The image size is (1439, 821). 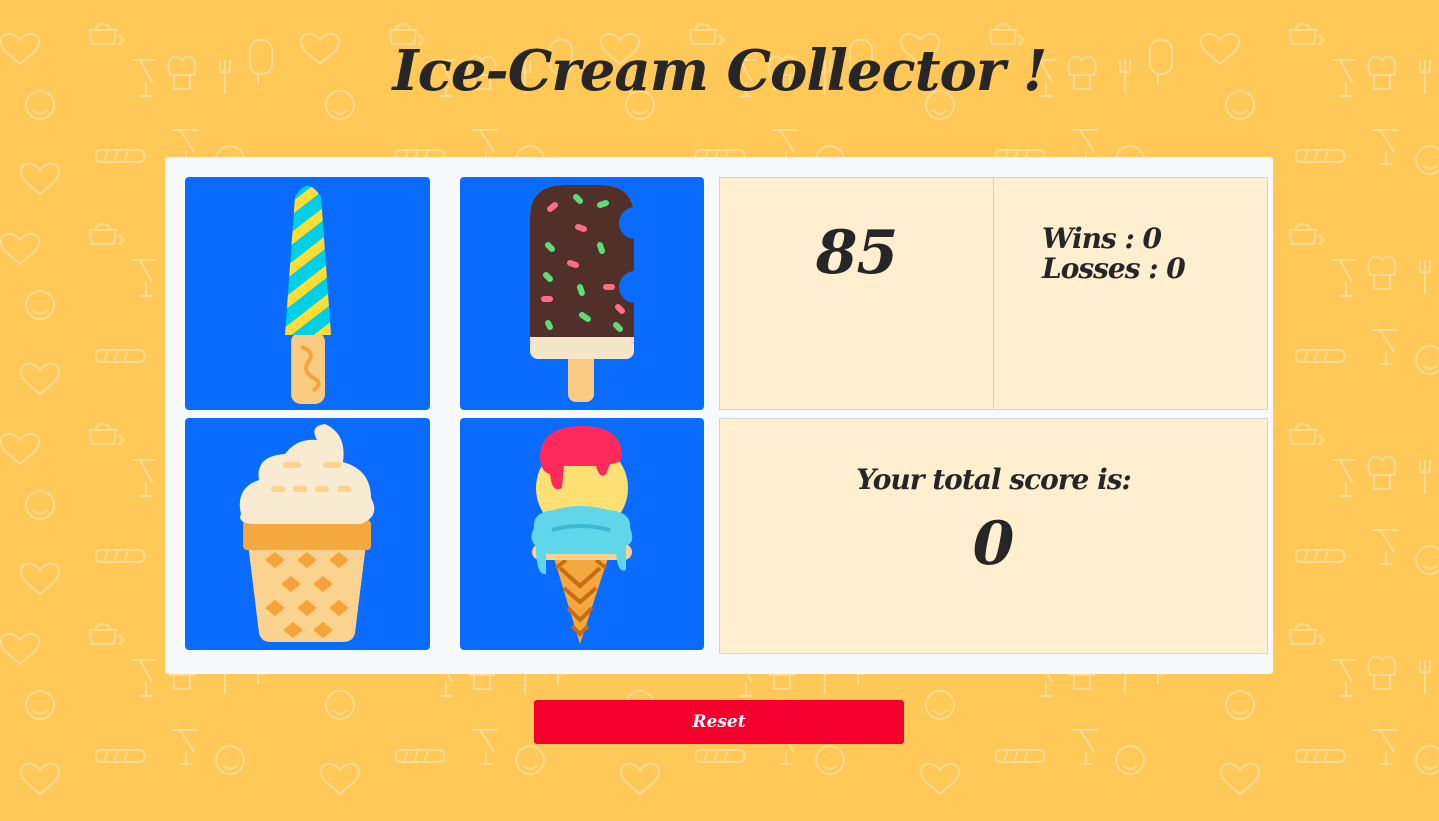 I want to click on chocolate-sprinkle-popsicle-icon, so click(x=590, y=293).